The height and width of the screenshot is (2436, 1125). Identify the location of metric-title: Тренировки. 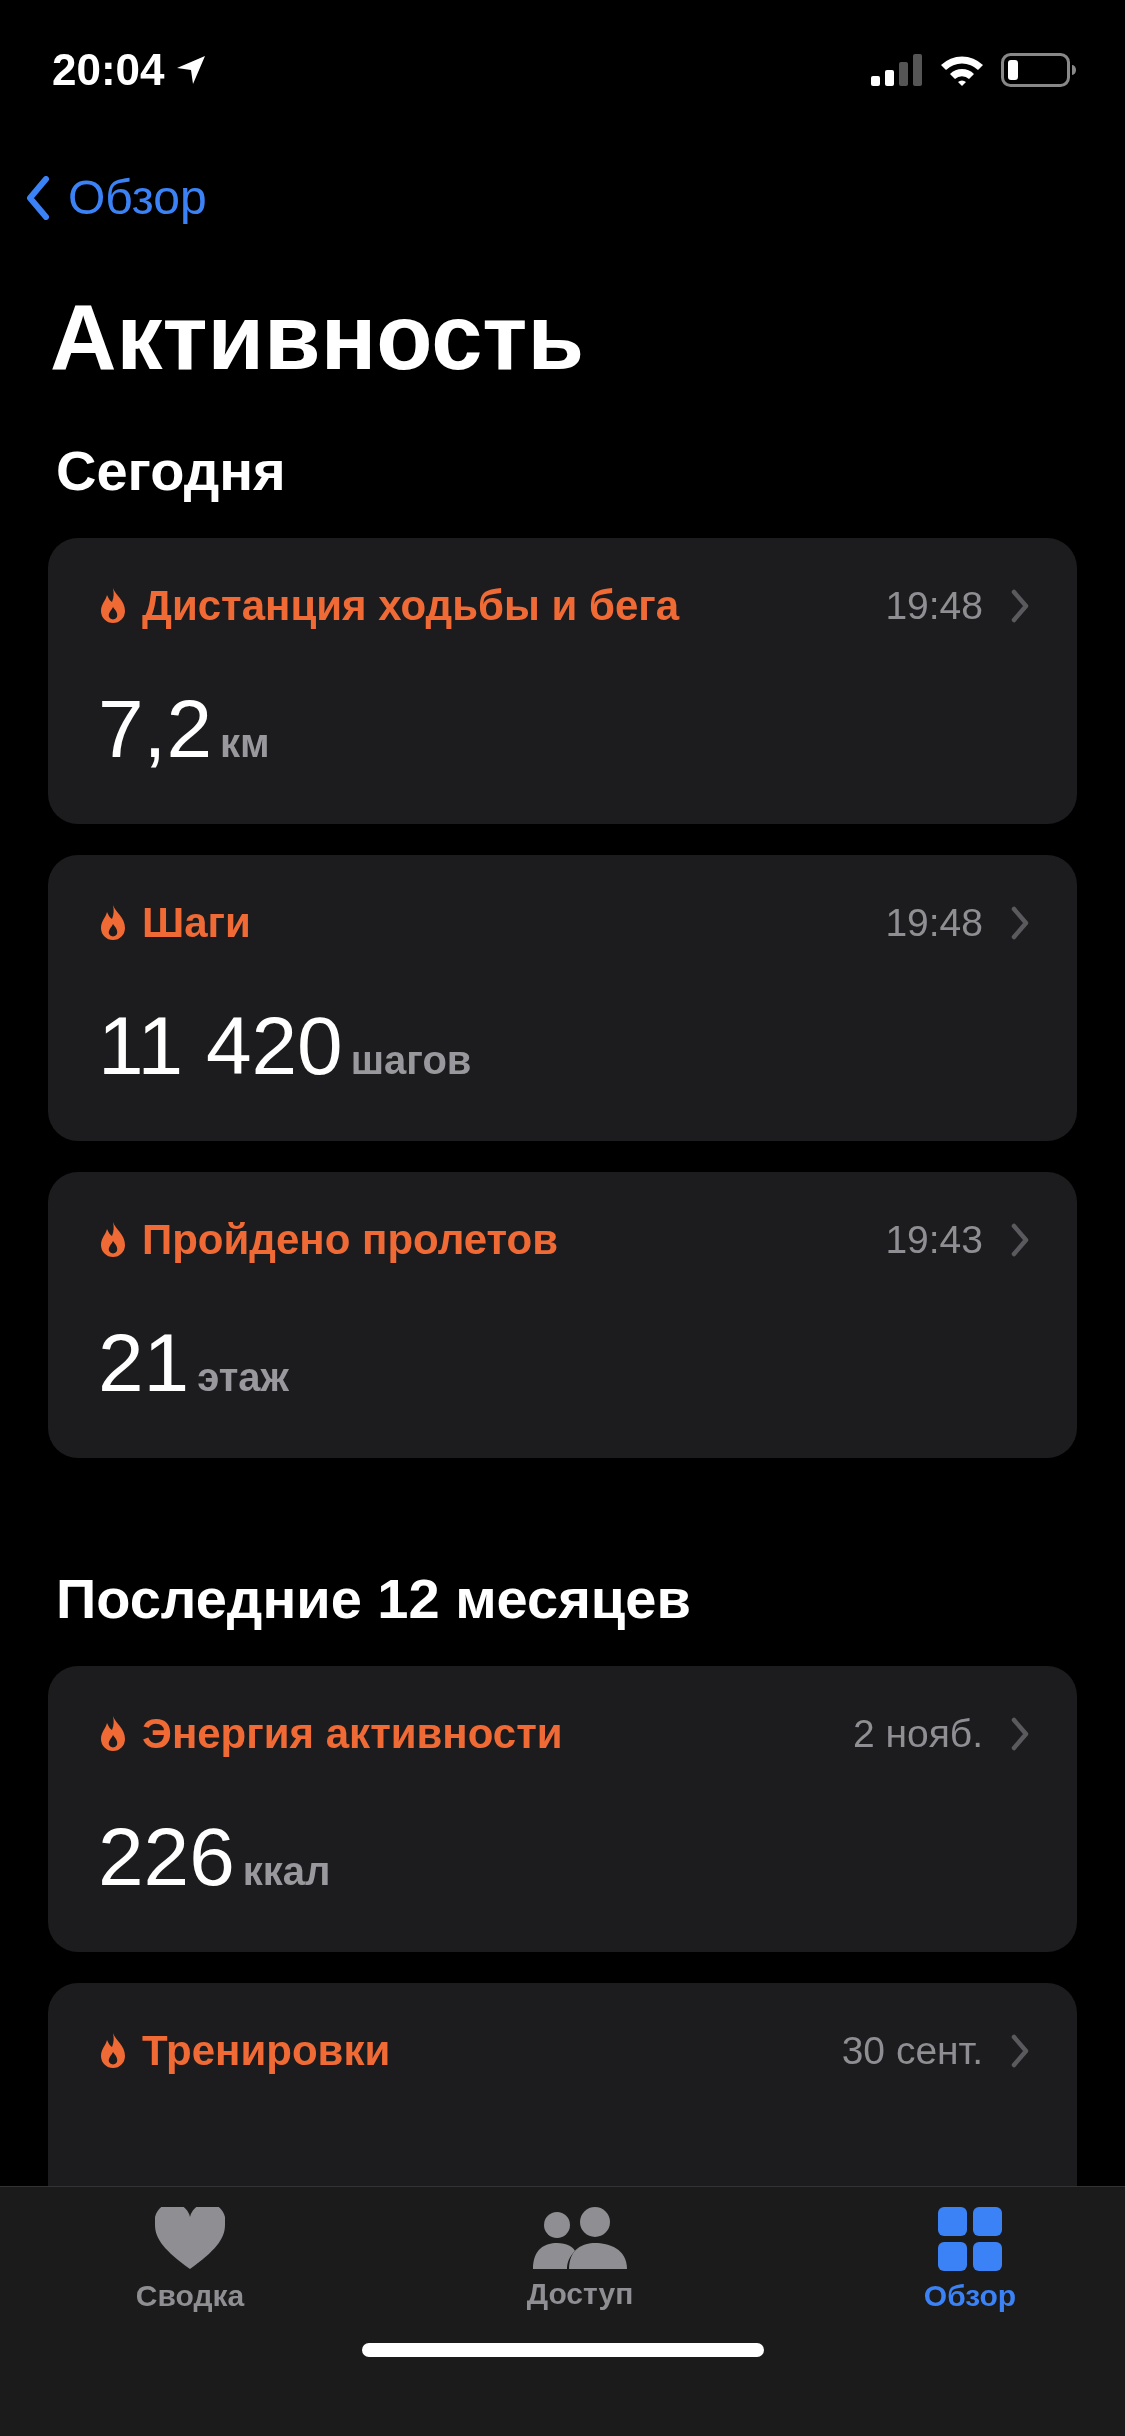
(267, 2051).